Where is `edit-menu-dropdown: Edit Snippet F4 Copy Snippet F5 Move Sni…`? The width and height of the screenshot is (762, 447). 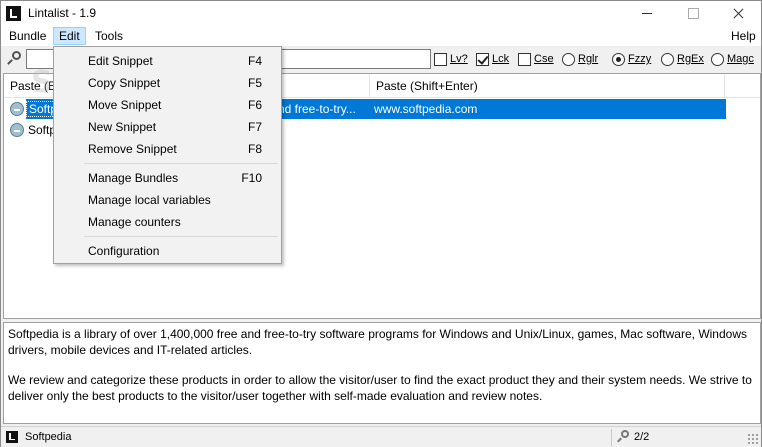
edit-menu-dropdown: Edit Snippet F4 Copy Snippet F5 Move Sni… is located at coordinates (167, 155).